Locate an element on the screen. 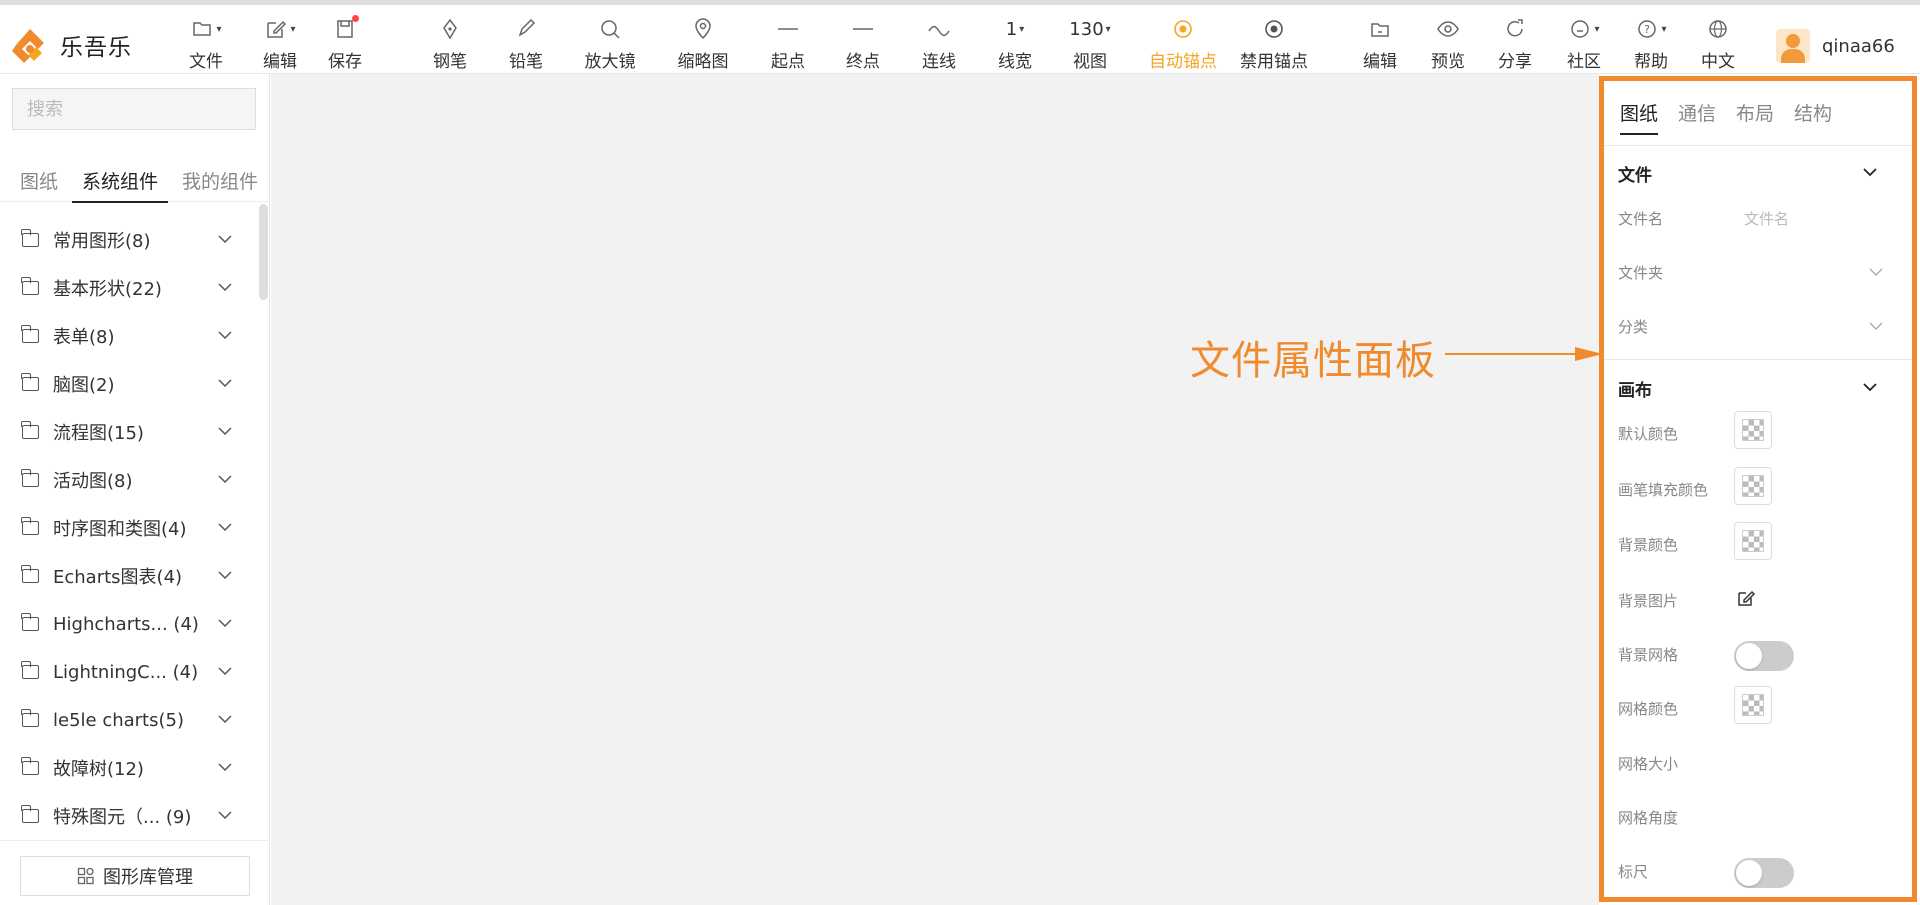 The width and height of the screenshot is (1920, 905). help-menu-button: ? ▾ 帮助 is located at coordinates (1651, 43).